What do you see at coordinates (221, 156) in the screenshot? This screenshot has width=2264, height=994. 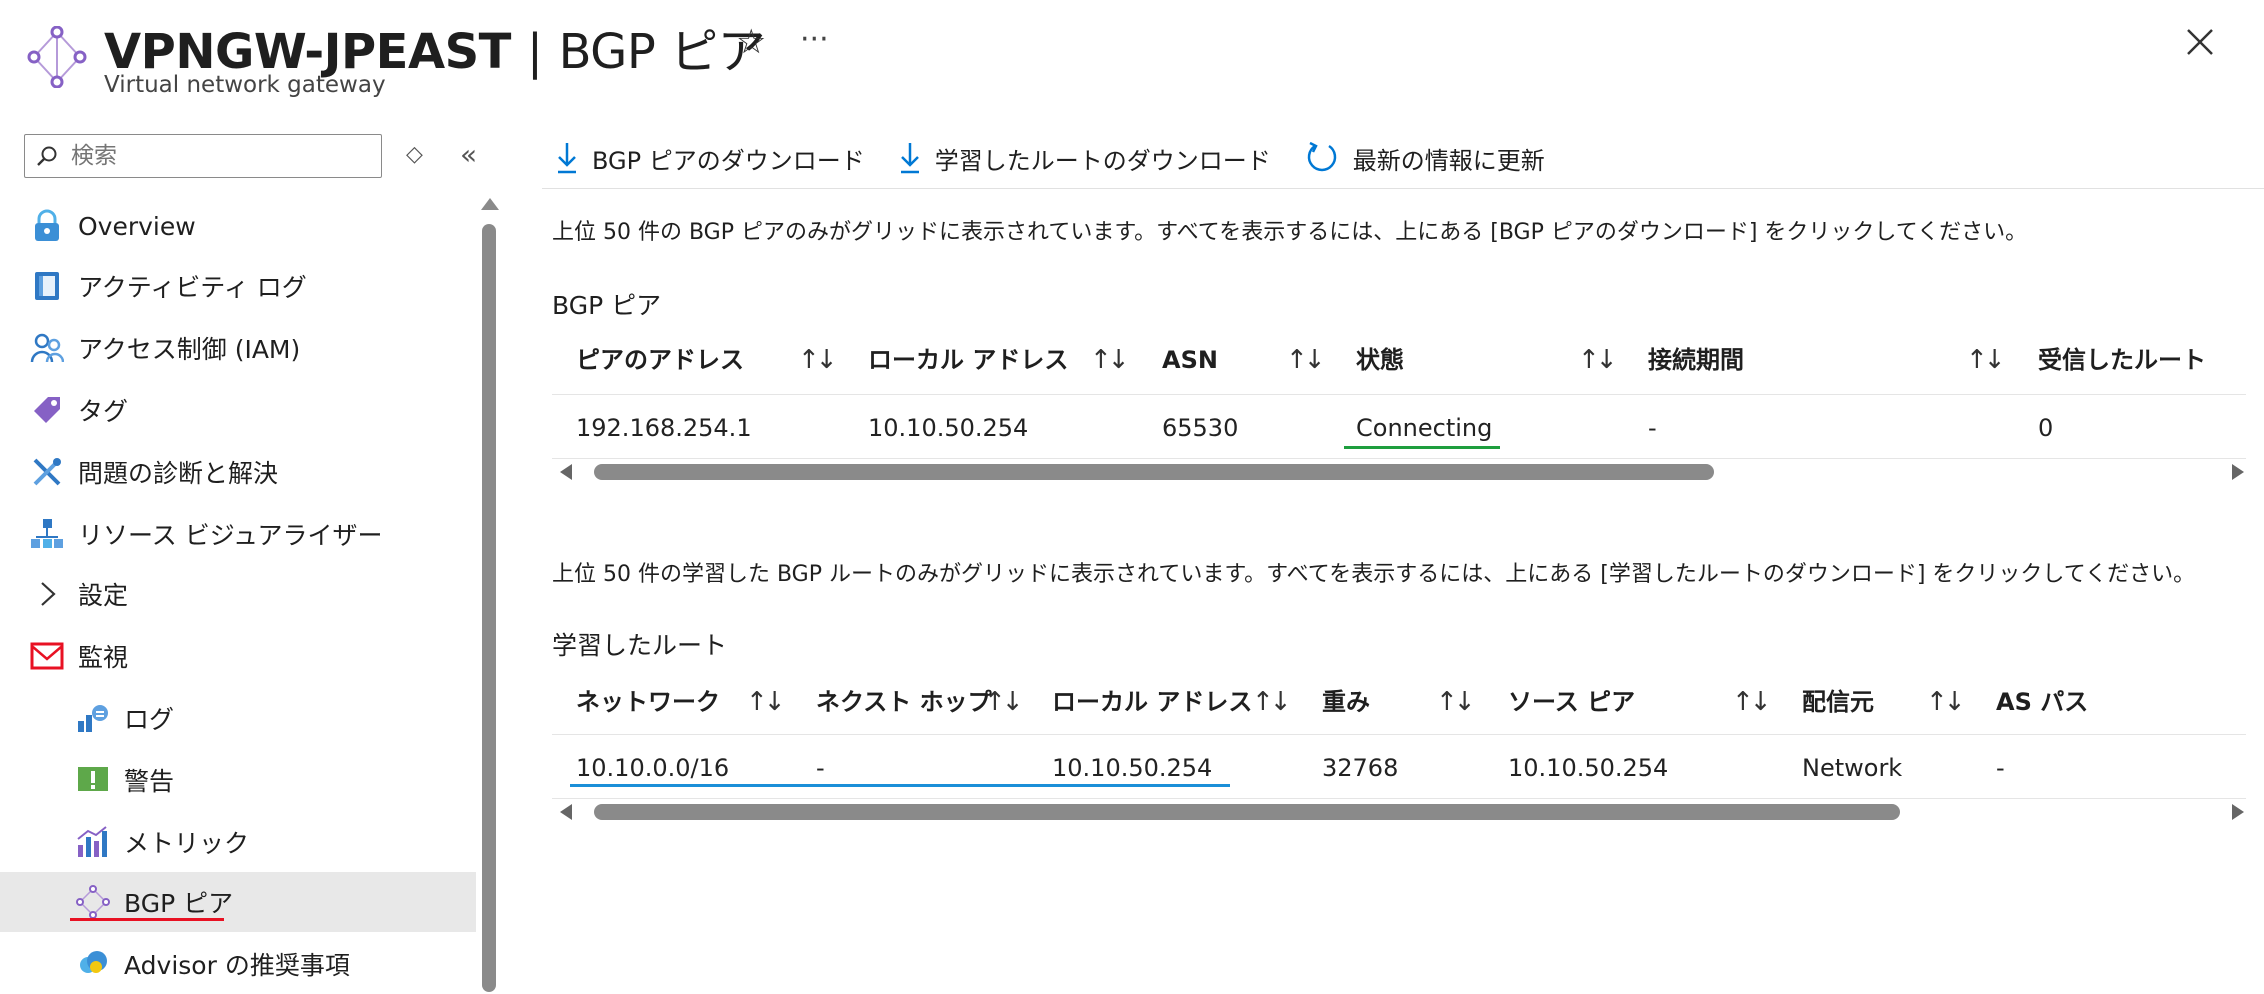 I see `search-input` at bounding box center [221, 156].